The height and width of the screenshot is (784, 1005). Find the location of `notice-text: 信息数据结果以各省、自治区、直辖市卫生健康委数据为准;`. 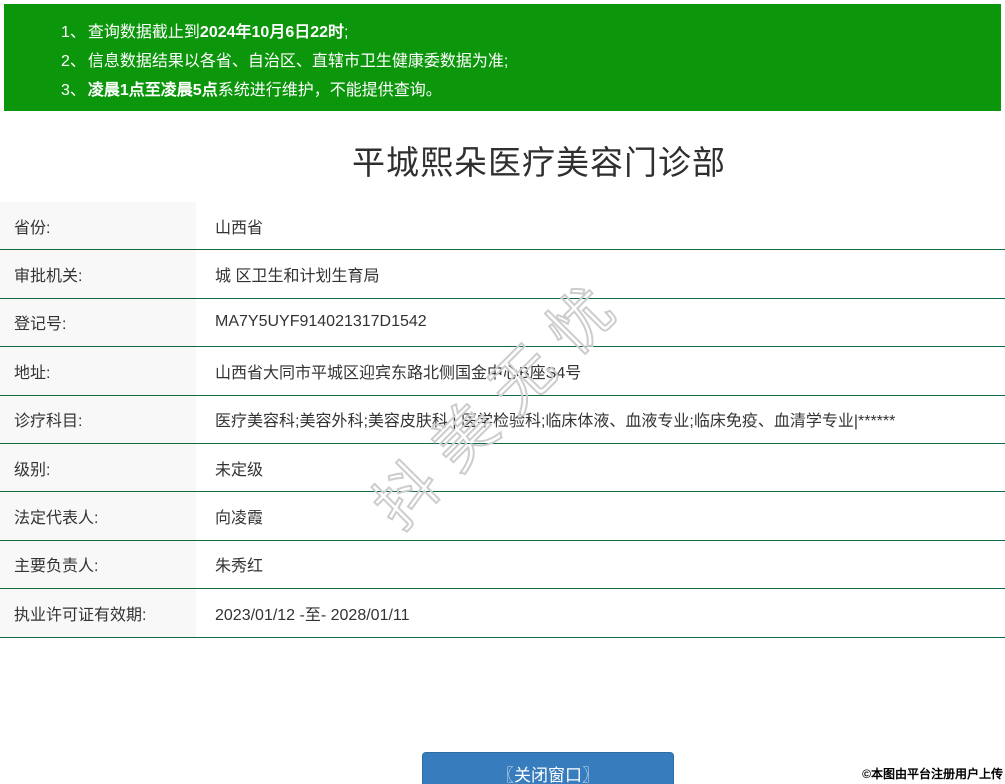

notice-text: 信息数据结果以各省、自治区、直辖市卫生健康委数据为准; is located at coordinates (298, 61).